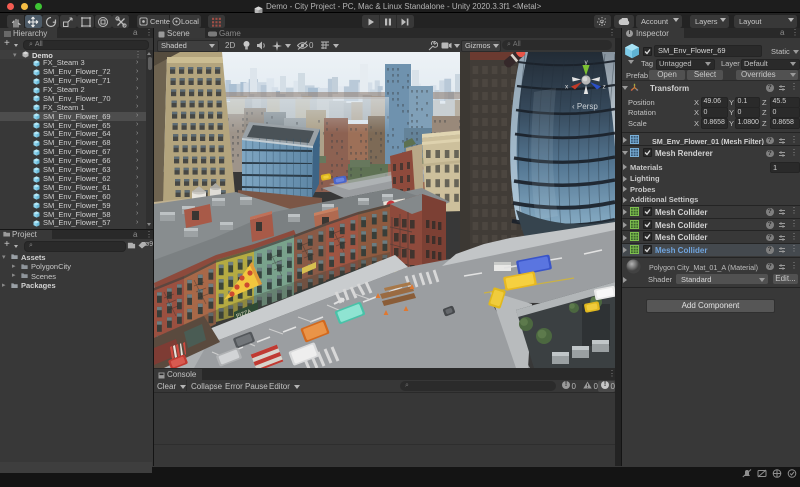 The image size is (800, 487). Describe the element at coordinates (585, 106) in the screenshot. I see `svg-text: ‹ Persp` at that location.